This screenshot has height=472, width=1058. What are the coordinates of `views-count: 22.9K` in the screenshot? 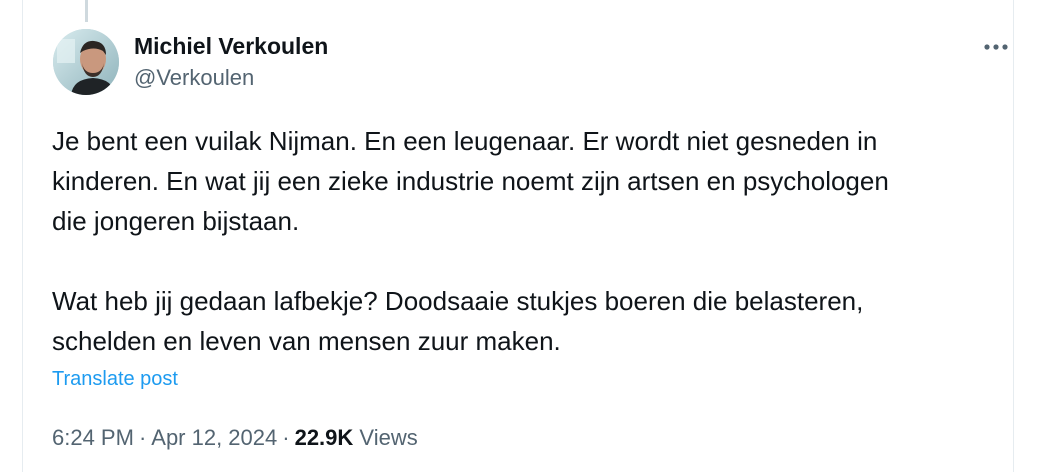 It's located at (324, 437).